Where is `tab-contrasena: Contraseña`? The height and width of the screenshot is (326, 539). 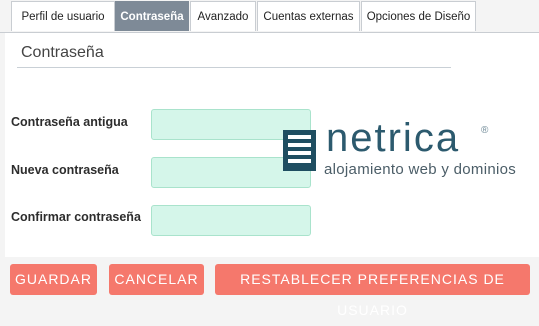
tab-contrasena: Contraseña is located at coordinates (152, 16).